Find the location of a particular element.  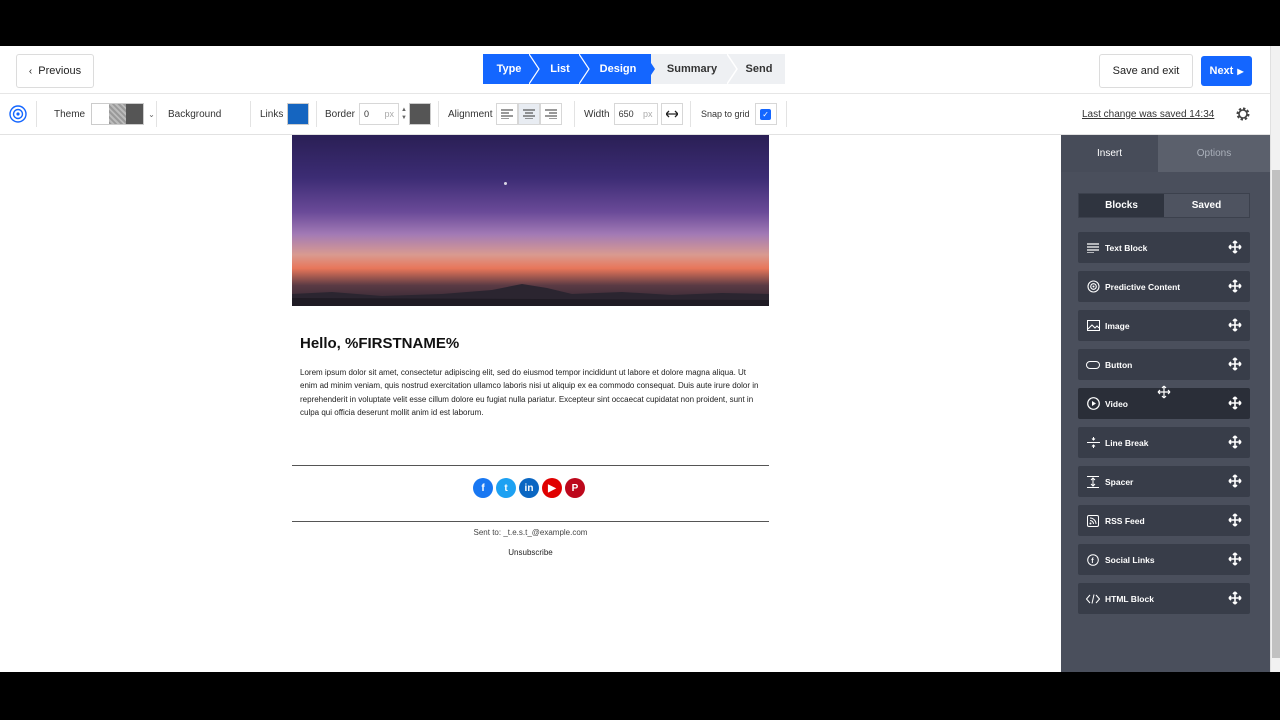

block-rss-feed: RSS Feed is located at coordinates (1164, 520).